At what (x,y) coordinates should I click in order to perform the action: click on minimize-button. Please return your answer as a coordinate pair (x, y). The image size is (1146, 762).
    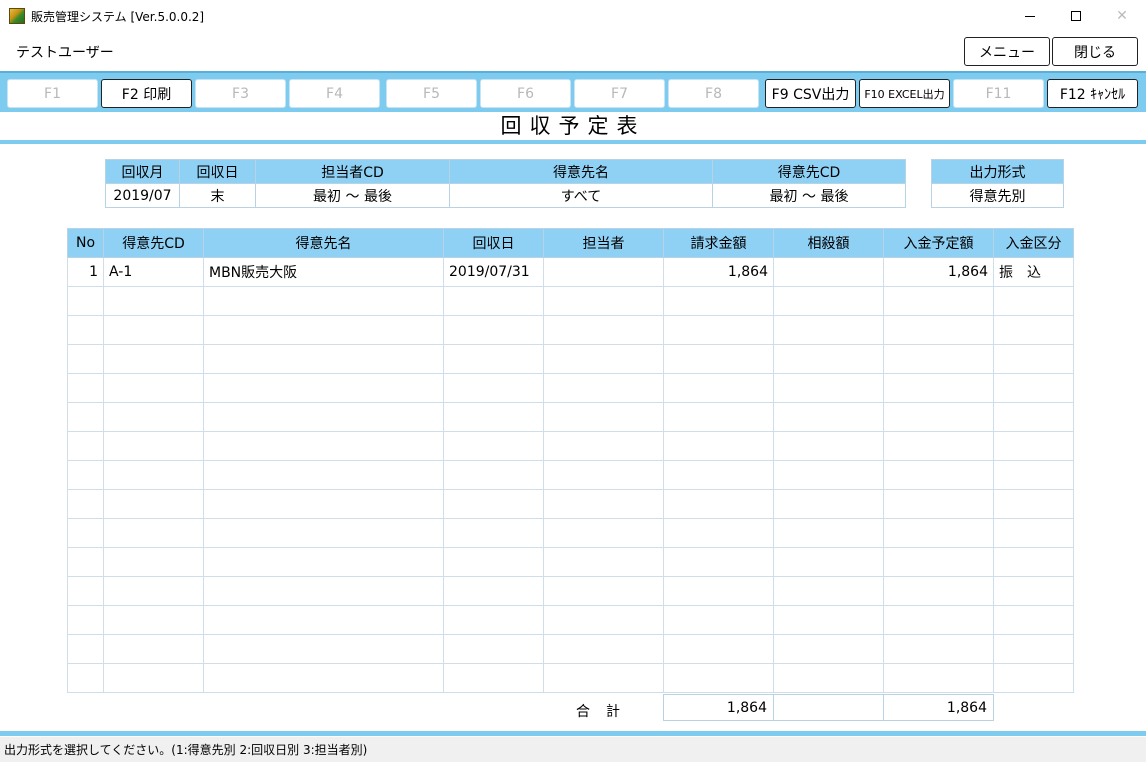
    Looking at the image, I should click on (1030, 15).